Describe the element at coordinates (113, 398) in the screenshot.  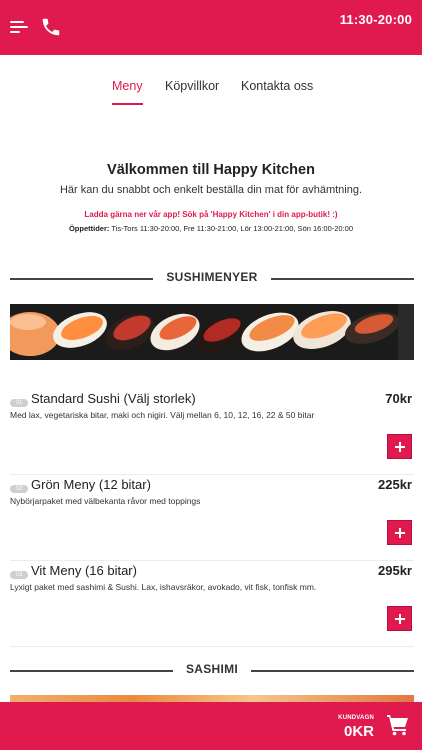
I see `item-name: Standard Sushi (Välj storlek)` at that location.